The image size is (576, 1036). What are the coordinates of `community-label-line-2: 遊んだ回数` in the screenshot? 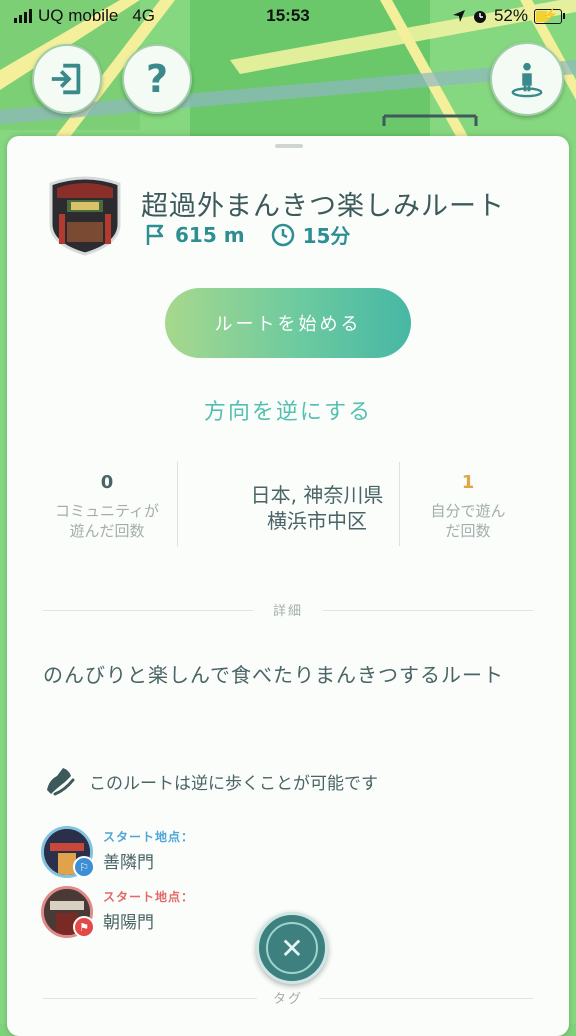 It's located at (107, 531).